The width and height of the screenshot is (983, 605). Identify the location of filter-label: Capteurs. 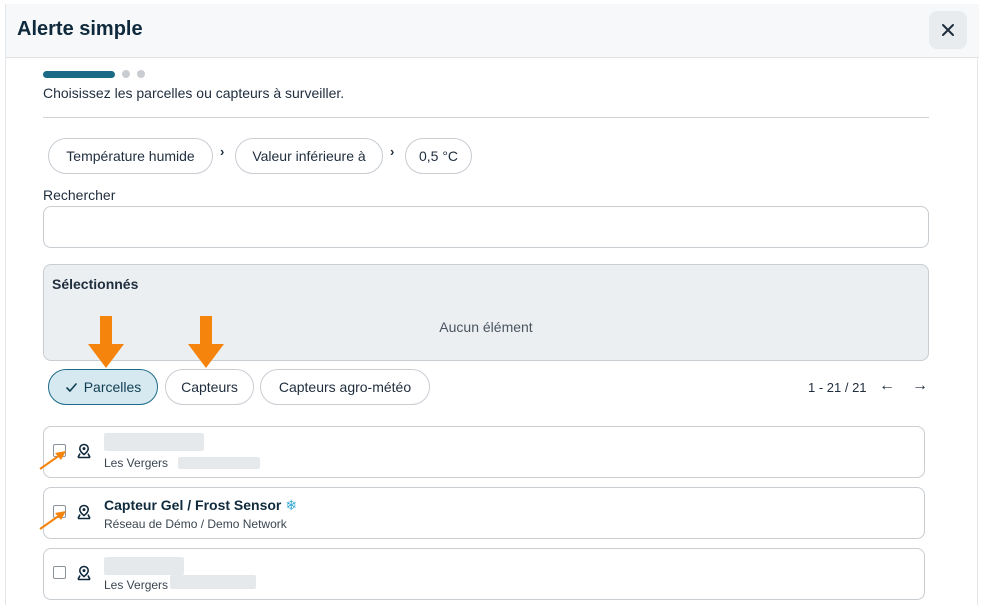
(209, 387).